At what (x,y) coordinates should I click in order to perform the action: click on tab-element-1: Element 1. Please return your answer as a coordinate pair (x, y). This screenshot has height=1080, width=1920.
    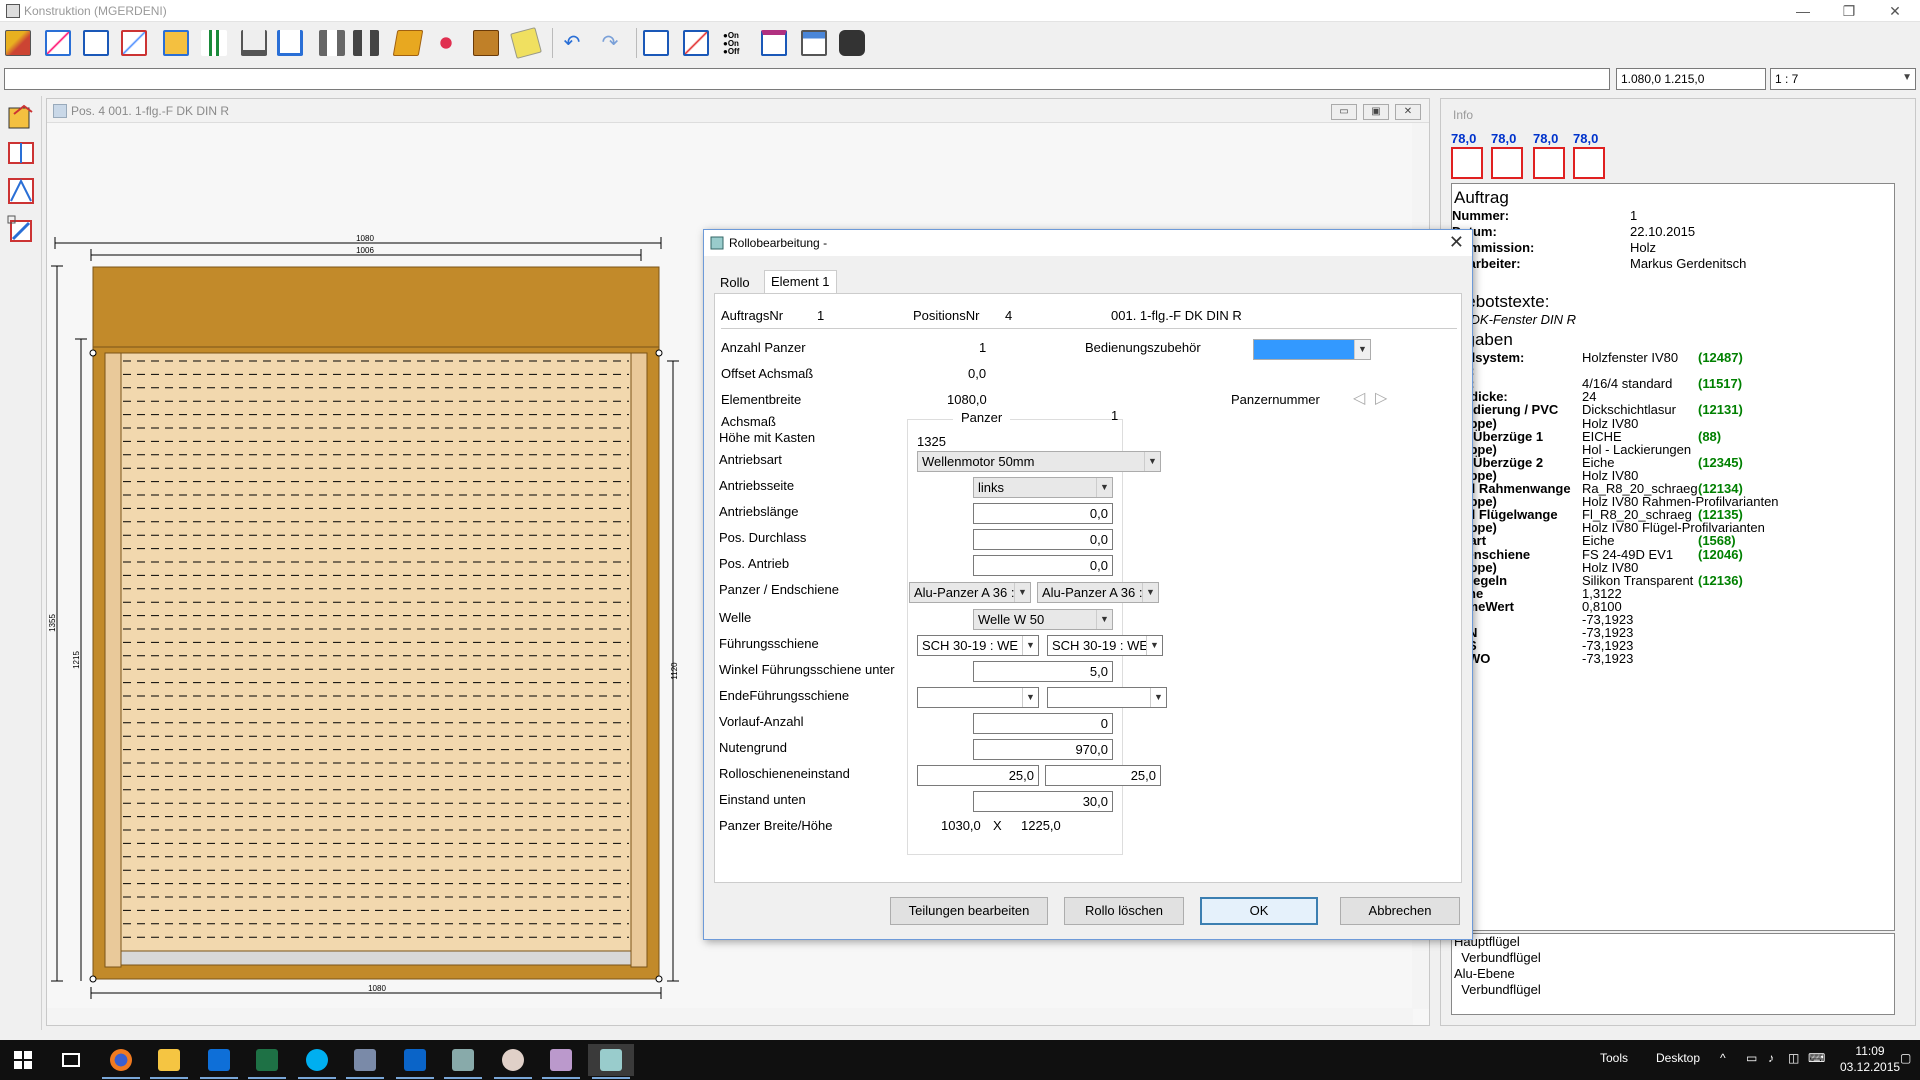
    Looking at the image, I should click on (800, 282).